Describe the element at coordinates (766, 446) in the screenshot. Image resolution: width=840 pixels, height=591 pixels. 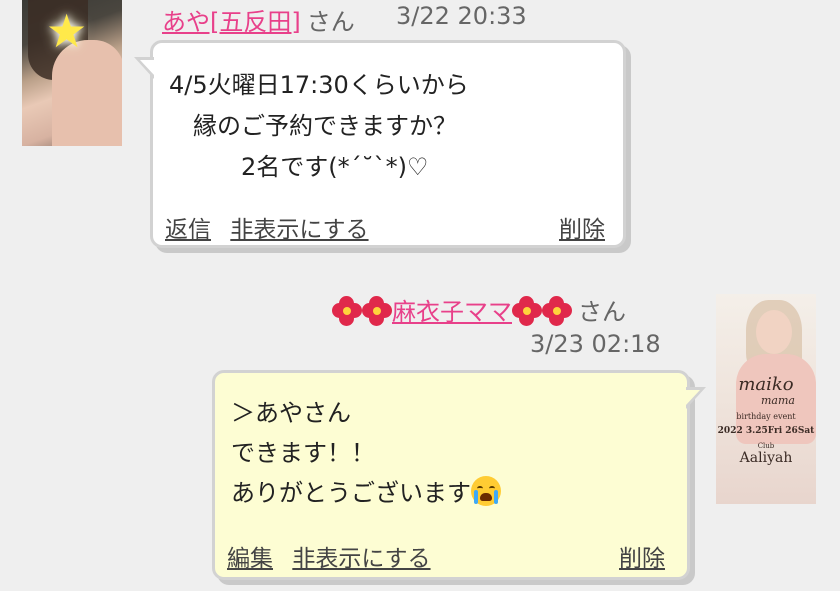
I see `poster-club-label: Club` at that location.